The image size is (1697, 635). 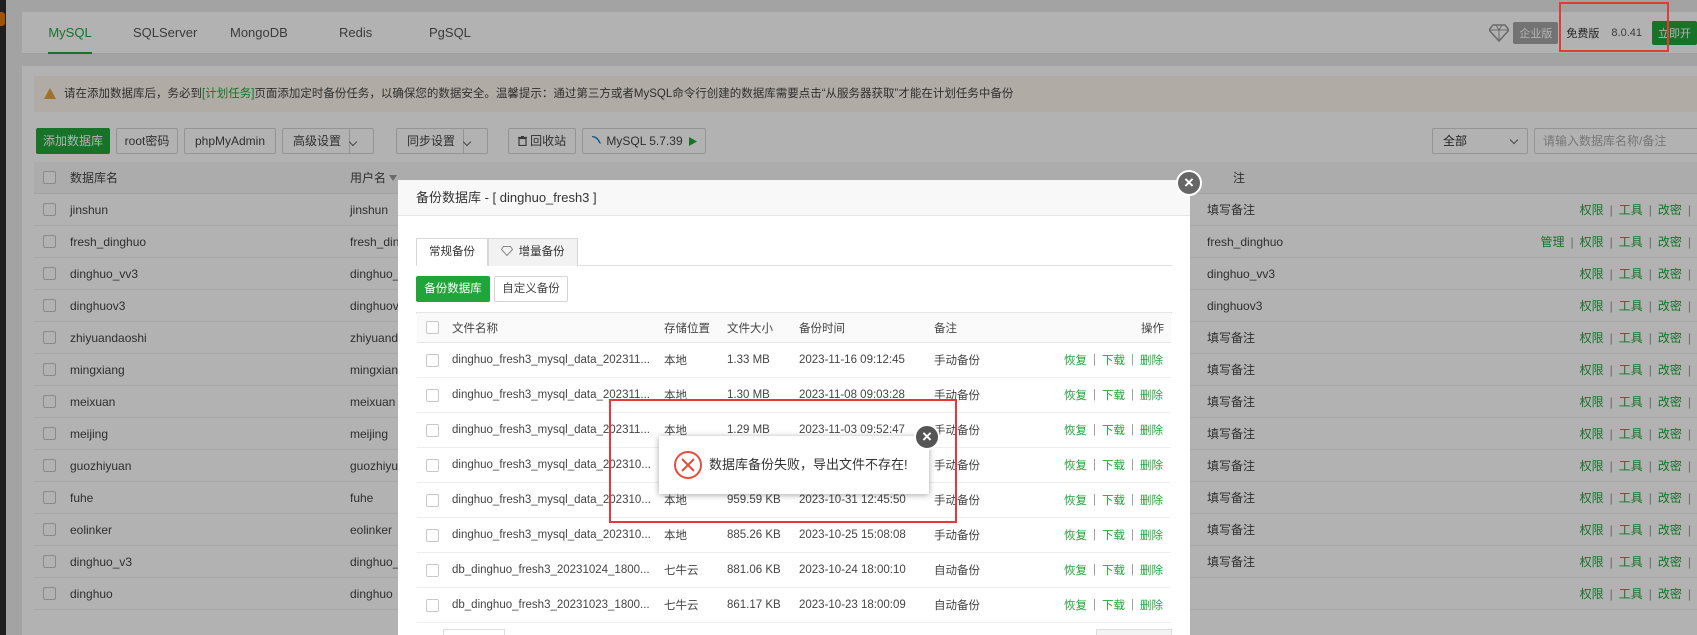 What do you see at coordinates (783, 461) in the screenshot?
I see `annotation-box-error` at bounding box center [783, 461].